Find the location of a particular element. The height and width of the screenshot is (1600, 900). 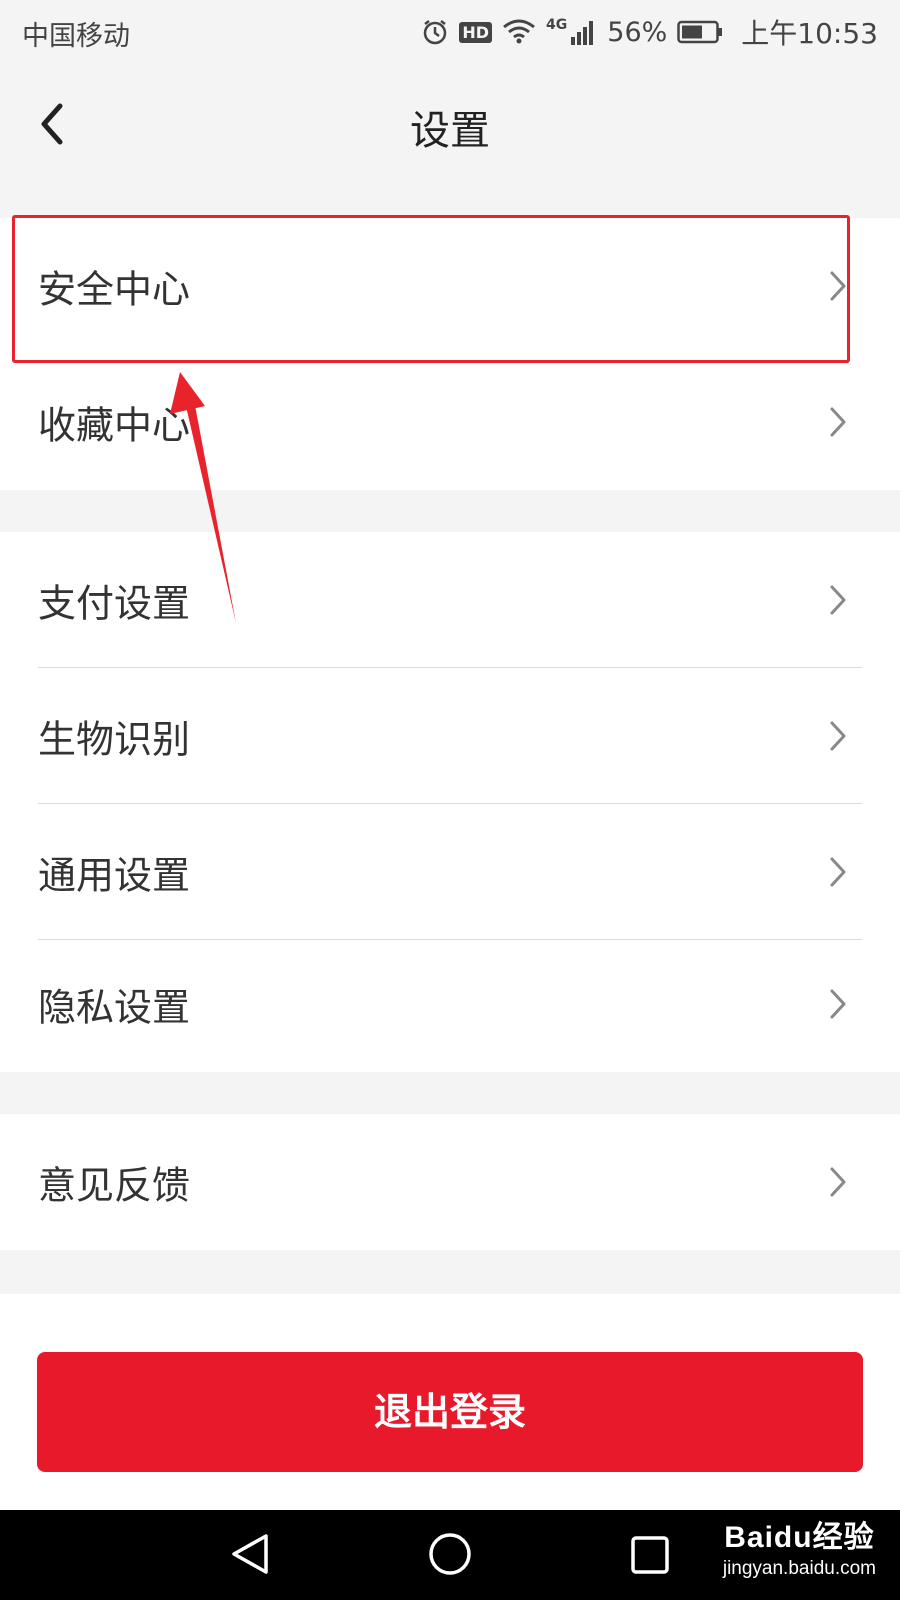

settings-item-label: 支付设置 is located at coordinates (114, 603).